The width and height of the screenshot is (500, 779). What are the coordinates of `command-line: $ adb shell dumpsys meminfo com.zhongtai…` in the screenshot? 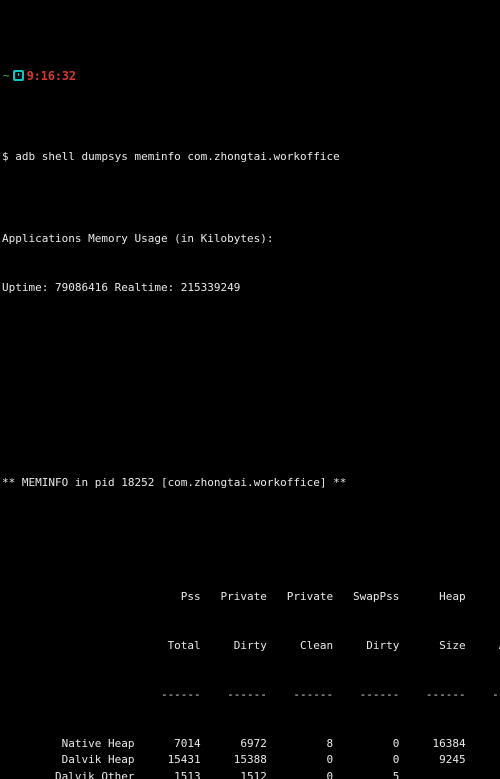 It's located at (171, 157).